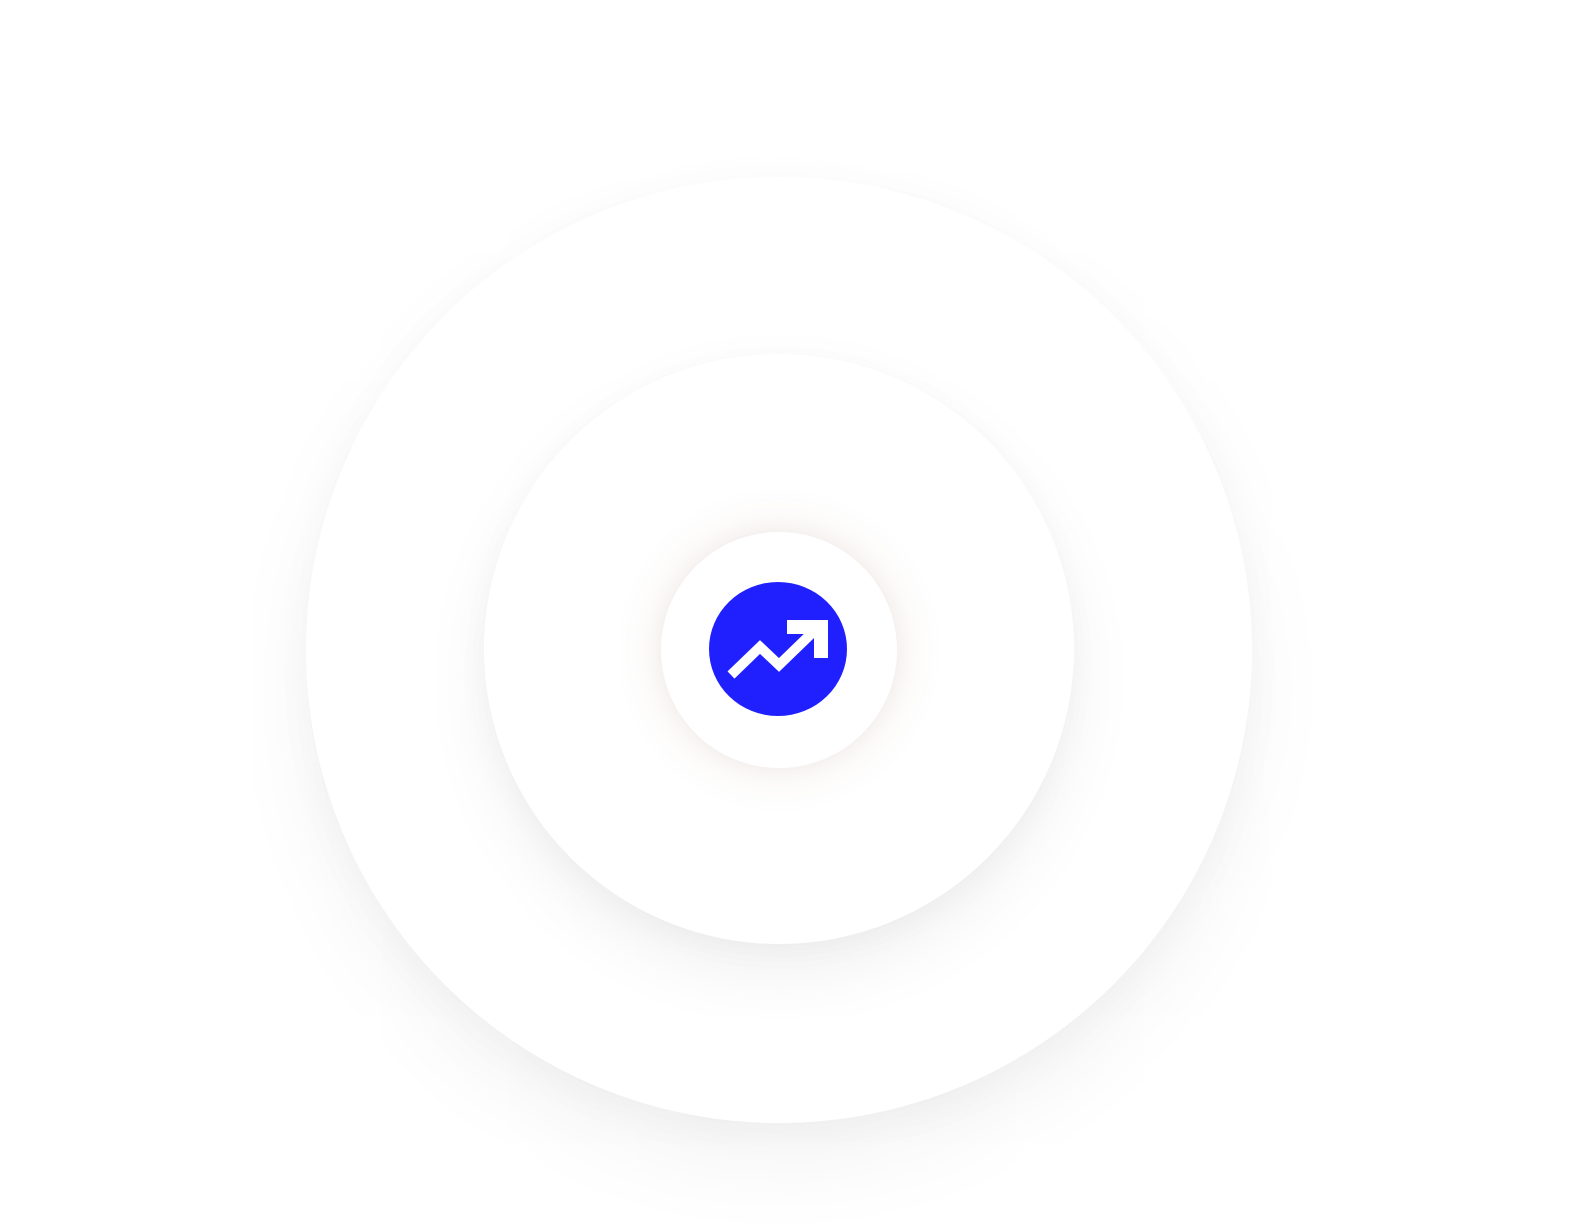 The image size is (1592, 1228). I want to click on accent-badge, so click(778, 649).